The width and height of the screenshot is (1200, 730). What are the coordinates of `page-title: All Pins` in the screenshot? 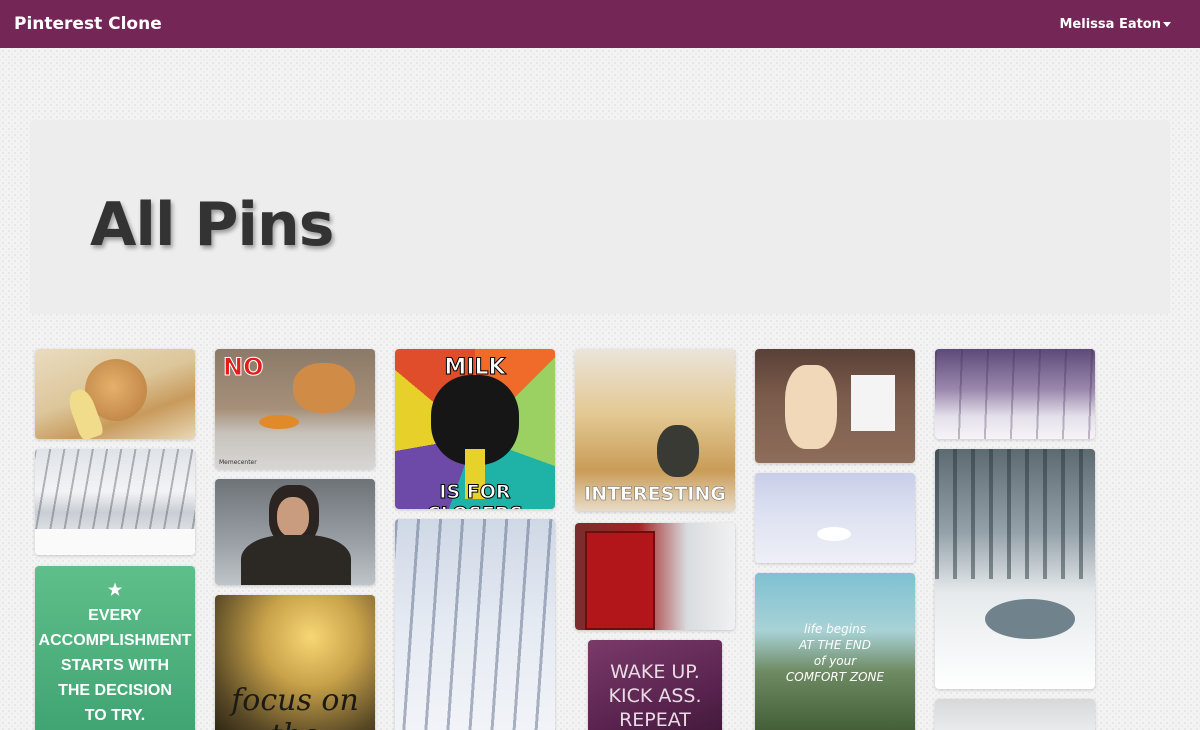 It's located at (212, 225).